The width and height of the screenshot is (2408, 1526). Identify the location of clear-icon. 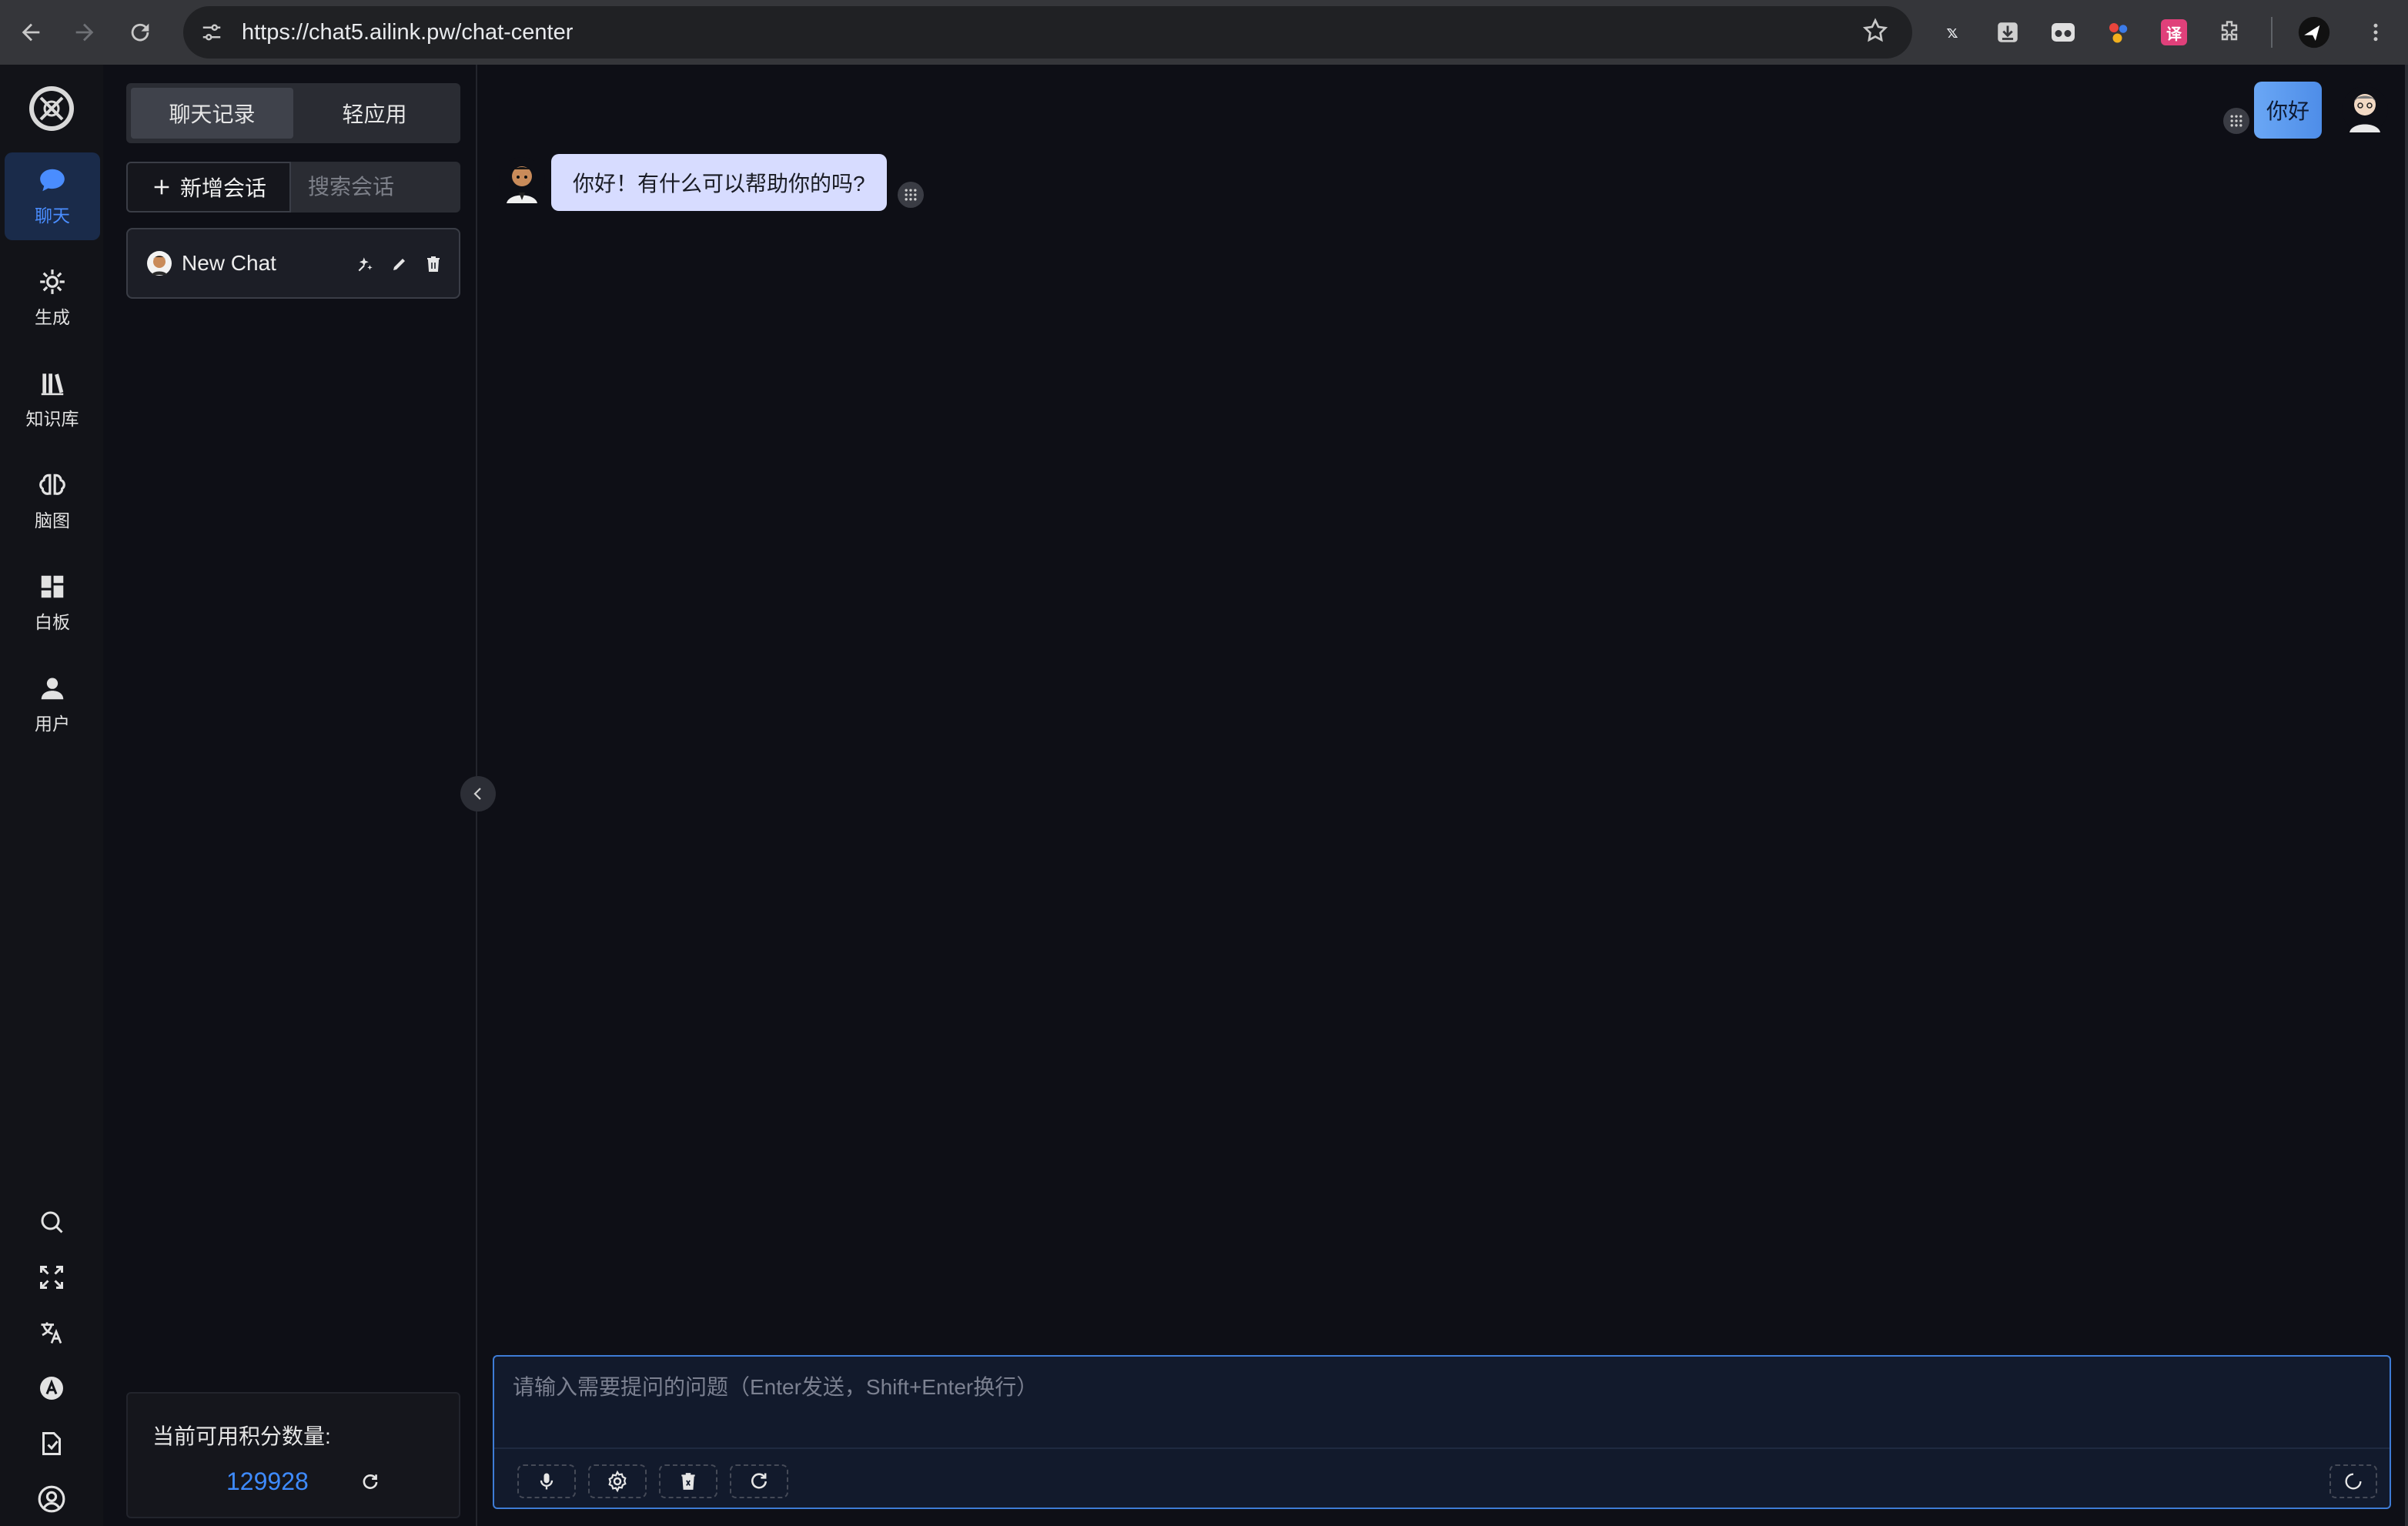
(688, 1481).